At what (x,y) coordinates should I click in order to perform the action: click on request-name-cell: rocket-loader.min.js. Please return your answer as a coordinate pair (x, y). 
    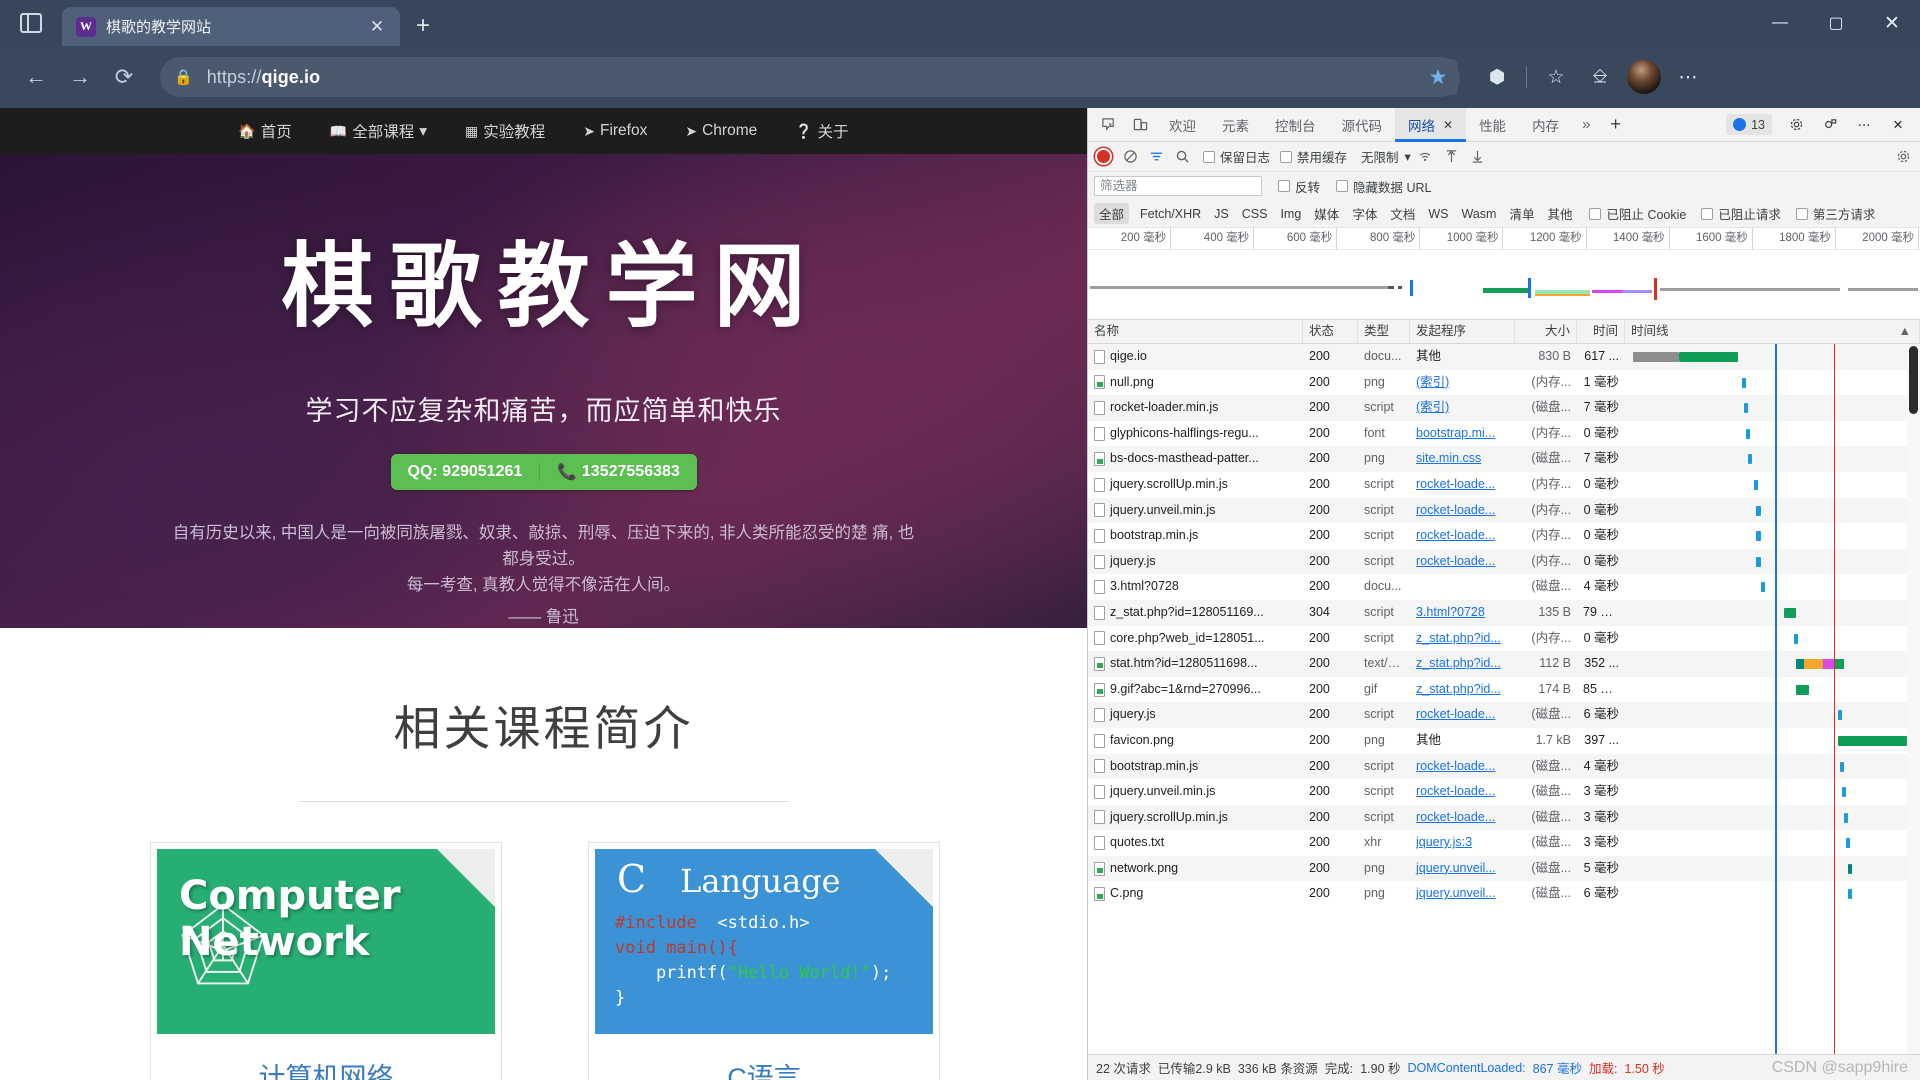
    Looking at the image, I should click on (1195, 408).